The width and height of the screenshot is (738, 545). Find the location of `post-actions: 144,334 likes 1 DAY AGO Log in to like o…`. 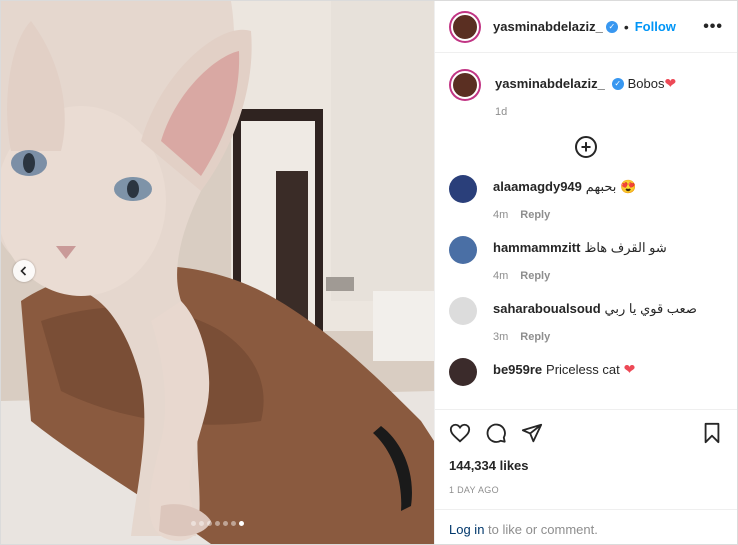

post-actions: 144,334 likes 1 DAY AGO Log in to like o… is located at coordinates (586, 476).